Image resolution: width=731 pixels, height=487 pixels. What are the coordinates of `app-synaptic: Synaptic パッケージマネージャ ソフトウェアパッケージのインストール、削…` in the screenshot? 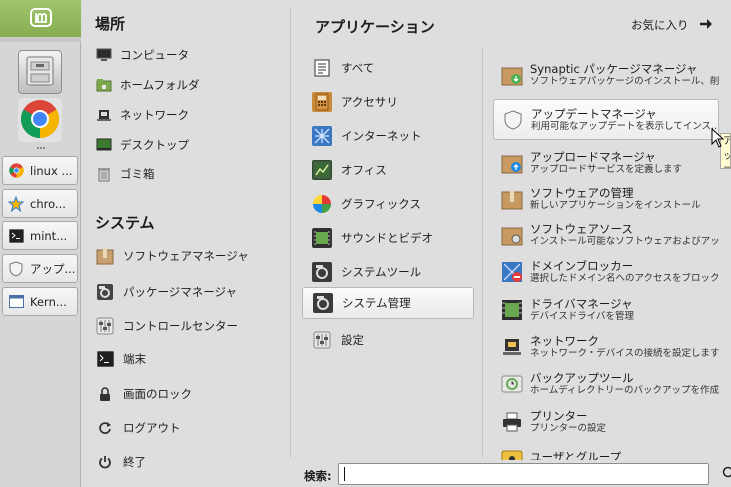 It's located at (606, 75).